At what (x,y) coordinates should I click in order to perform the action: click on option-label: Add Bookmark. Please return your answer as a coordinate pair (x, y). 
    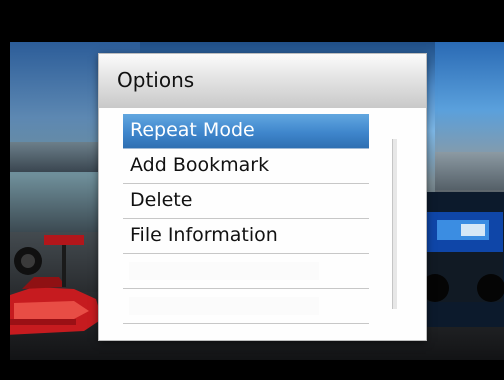
    Looking at the image, I should click on (200, 165).